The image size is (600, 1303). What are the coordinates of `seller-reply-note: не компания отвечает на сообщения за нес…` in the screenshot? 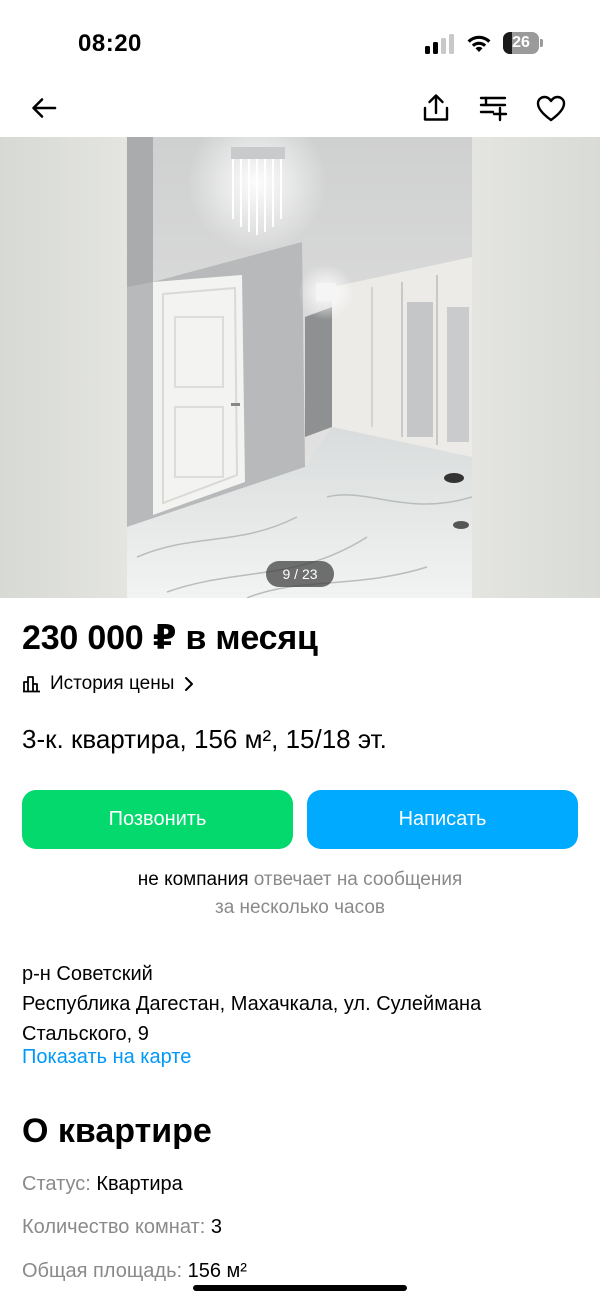 It's located at (300, 894).